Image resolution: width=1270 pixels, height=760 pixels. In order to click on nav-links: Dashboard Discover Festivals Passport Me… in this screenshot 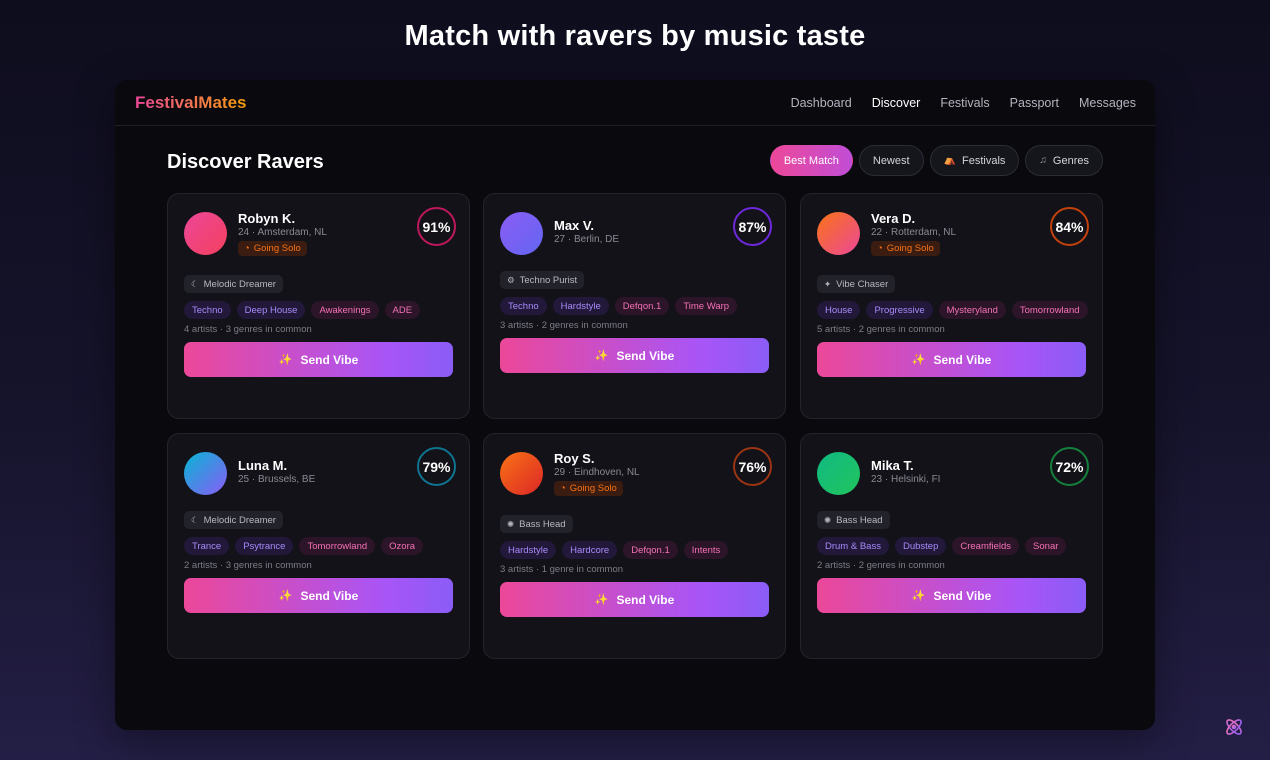, I will do `click(963, 103)`.